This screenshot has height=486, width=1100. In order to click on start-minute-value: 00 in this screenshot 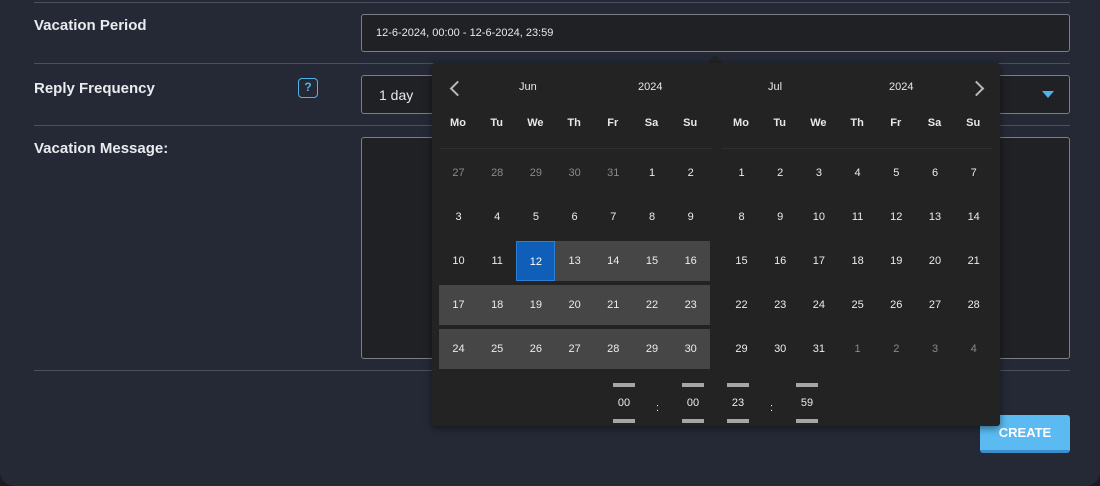, I will do `click(693, 403)`.